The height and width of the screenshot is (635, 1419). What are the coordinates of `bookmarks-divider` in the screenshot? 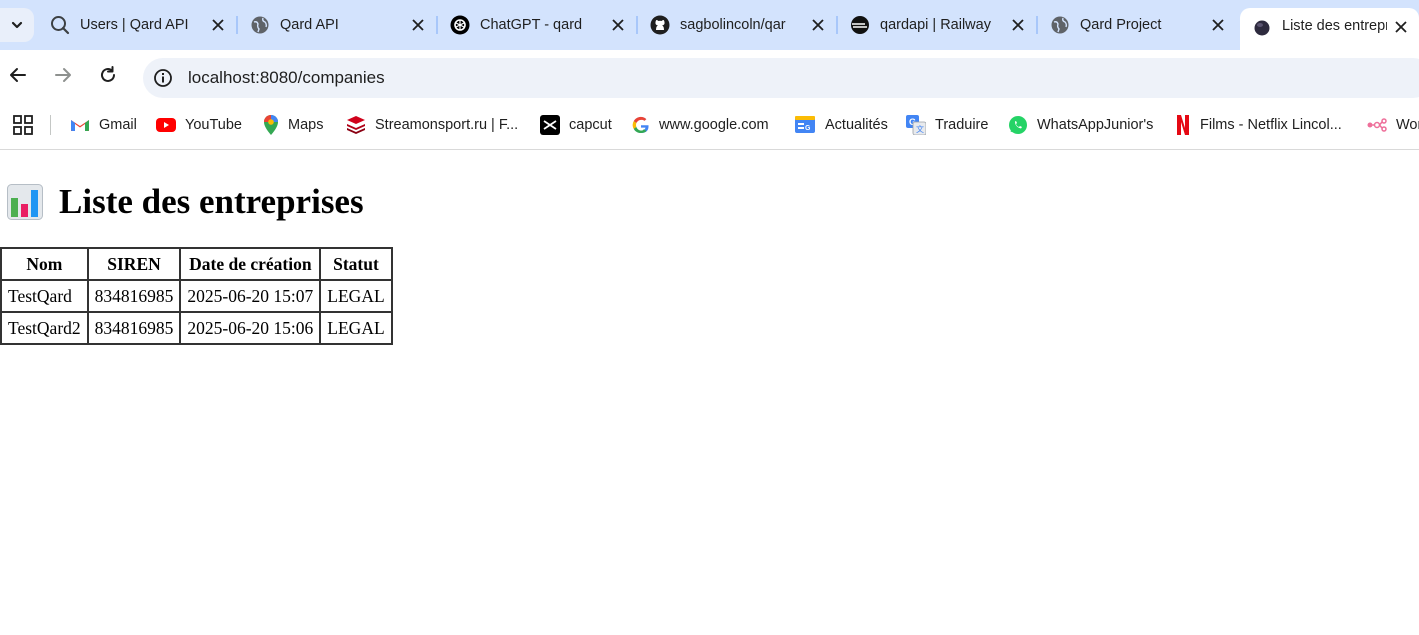 It's located at (50, 125).